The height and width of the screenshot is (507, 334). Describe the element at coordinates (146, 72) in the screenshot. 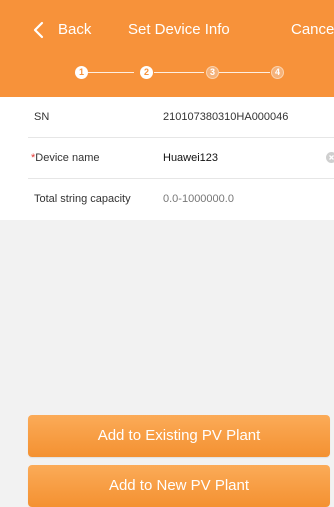

I see `step-2: 2` at that location.